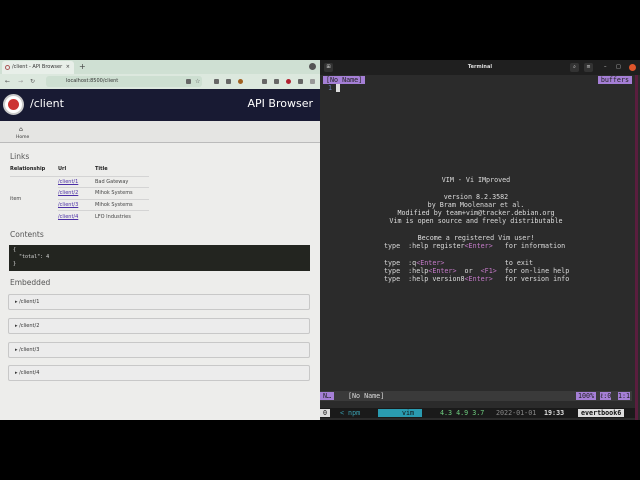  Describe the element at coordinates (160, 67) in the screenshot. I see `tab-bar: /client - API Browser × +` at that location.